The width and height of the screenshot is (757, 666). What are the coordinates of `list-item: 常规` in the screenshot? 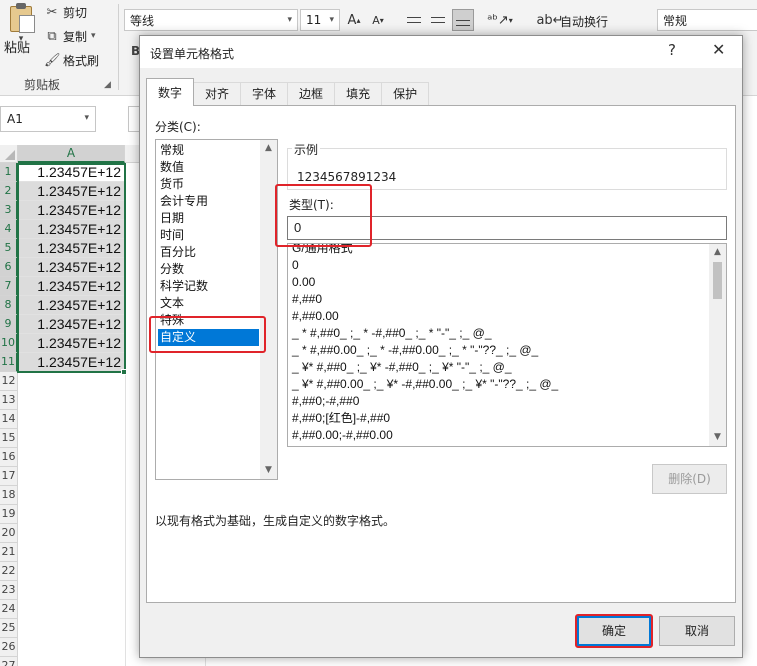 It's located at (208, 150).